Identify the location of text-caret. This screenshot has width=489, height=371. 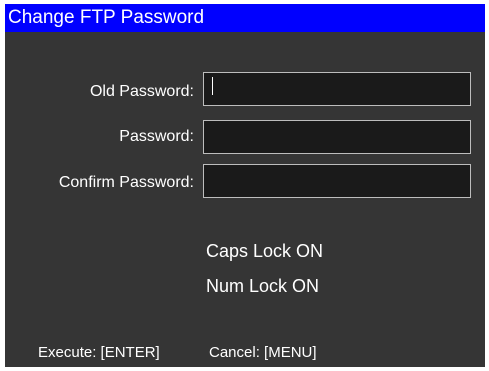
(212, 86).